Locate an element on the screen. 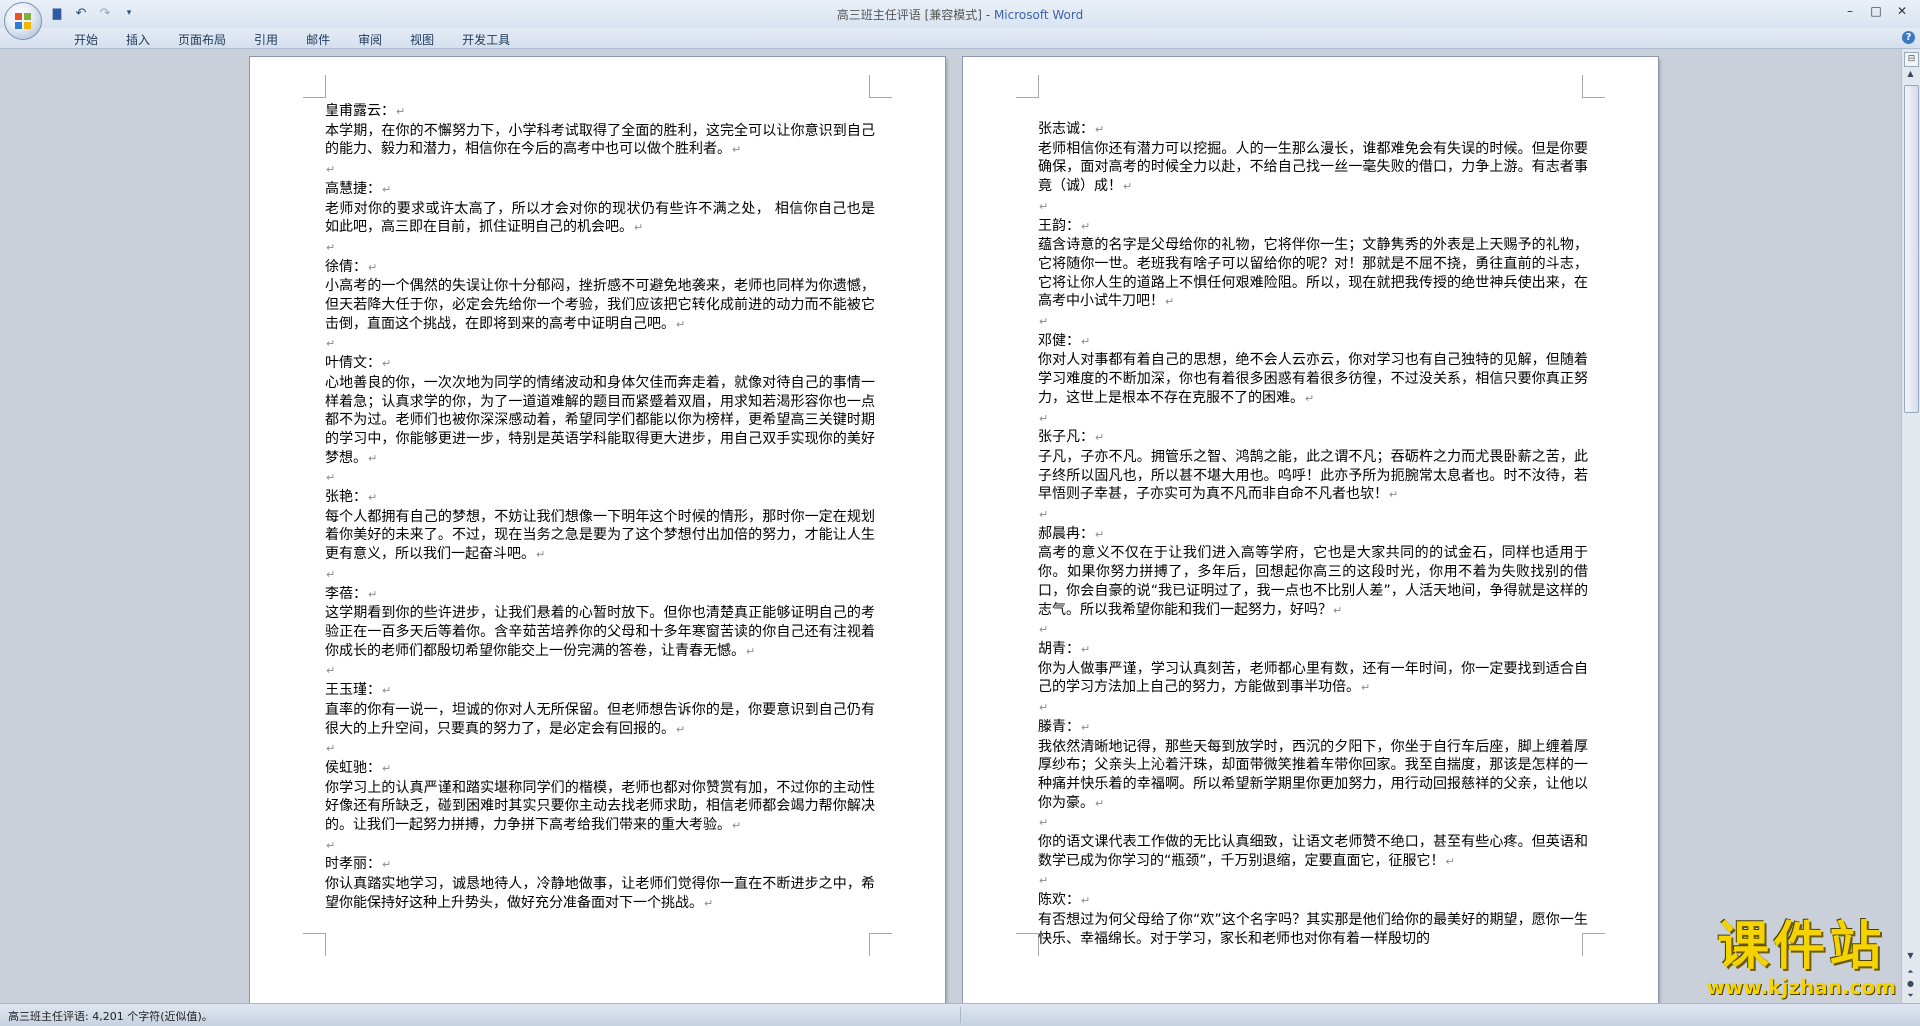 The image size is (1920, 1026). tab-insert: 插入 is located at coordinates (138, 39).